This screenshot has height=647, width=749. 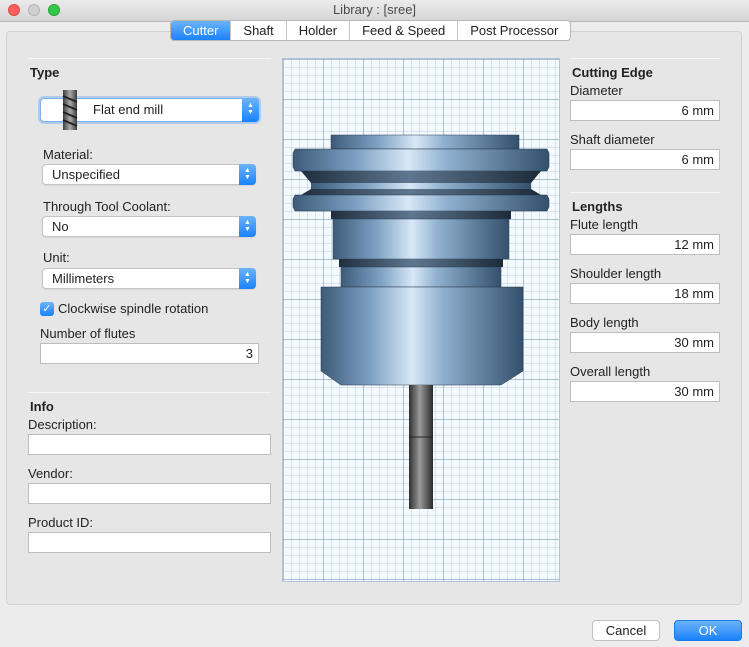 I want to click on vendor-label: Vendor:, so click(x=50, y=473).